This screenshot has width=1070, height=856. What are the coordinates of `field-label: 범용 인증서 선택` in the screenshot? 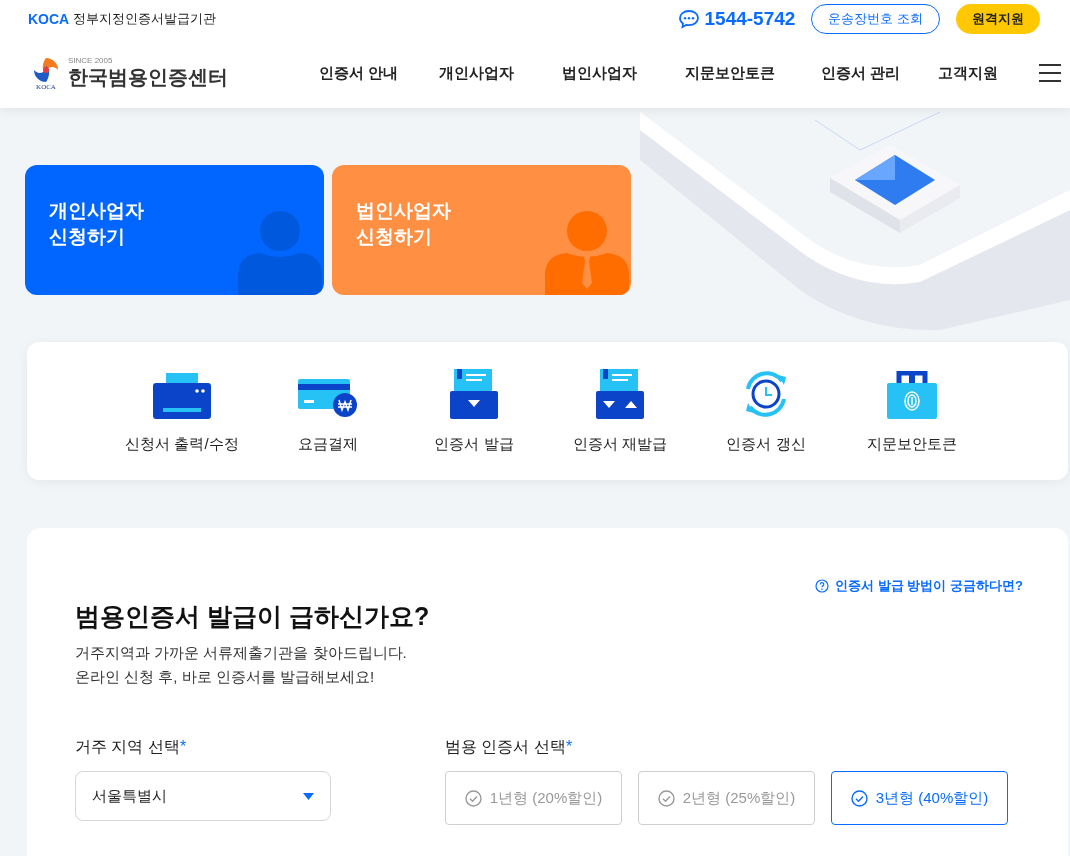 It's located at (505, 746).